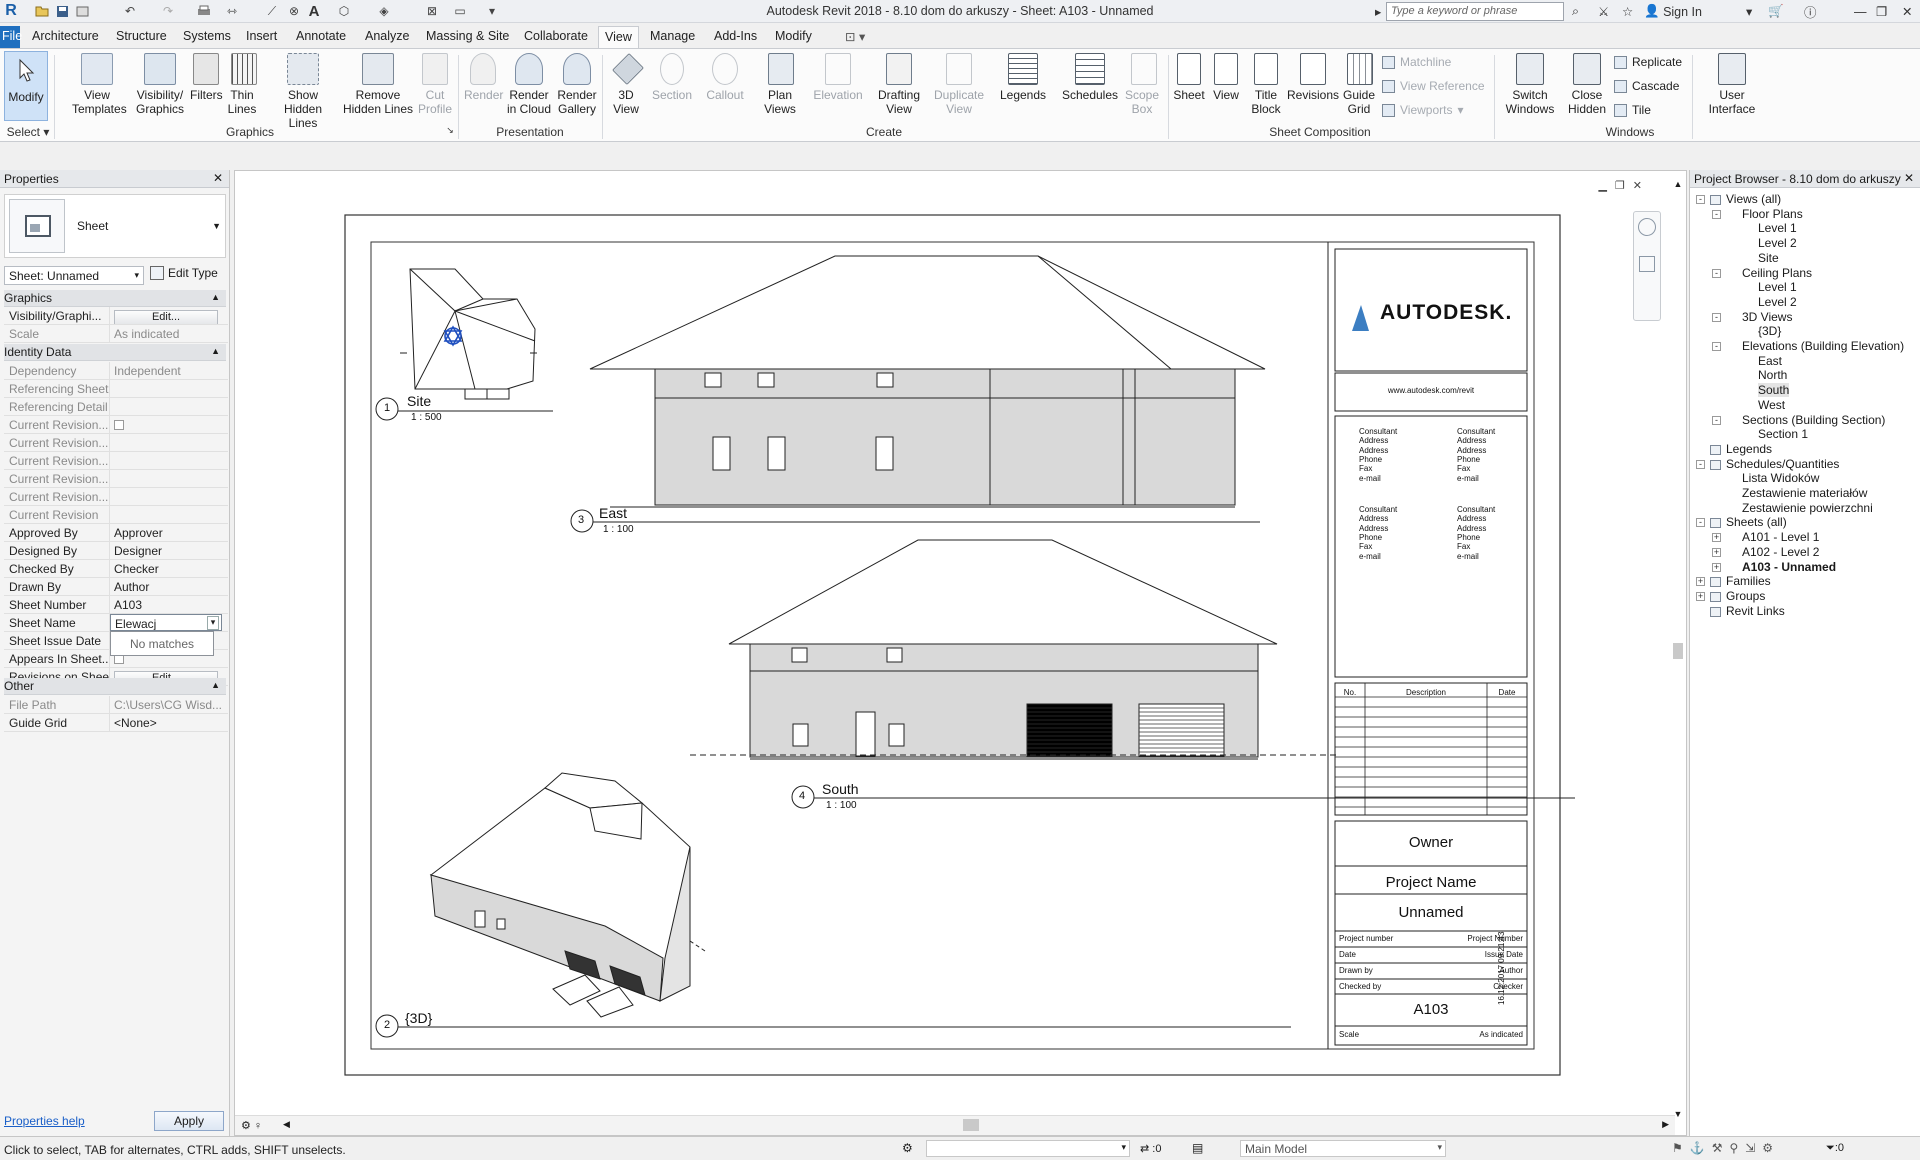  Describe the element at coordinates (65, 36) in the screenshot. I see `tab-architecture: Architecture` at that location.